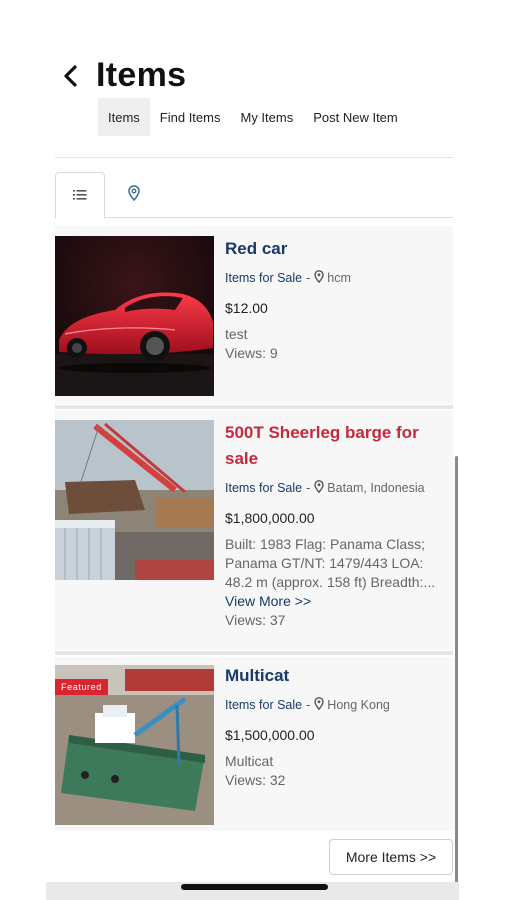 The image size is (507, 900). Describe the element at coordinates (81, 687) in the screenshot. I see `featured-badge: Featured` at that location.